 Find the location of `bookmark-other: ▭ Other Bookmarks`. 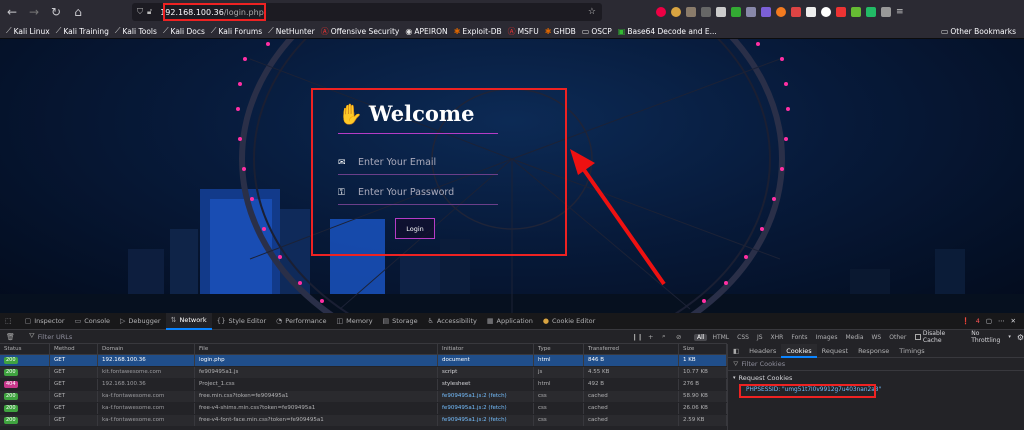

bookmark-other: ▭ Other Bookmarks is located at coordinates (978, 31).